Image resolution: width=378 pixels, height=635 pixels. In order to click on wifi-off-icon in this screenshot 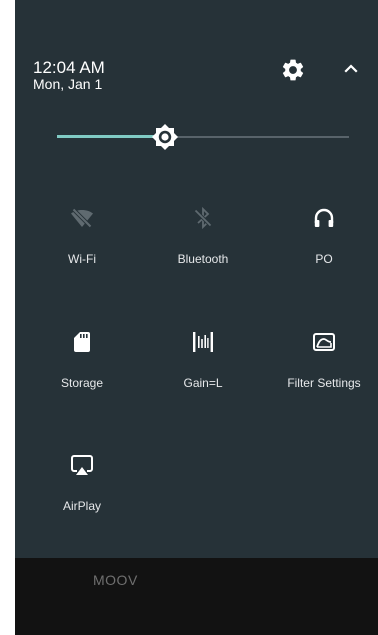, I will do `click(82, 218)`.